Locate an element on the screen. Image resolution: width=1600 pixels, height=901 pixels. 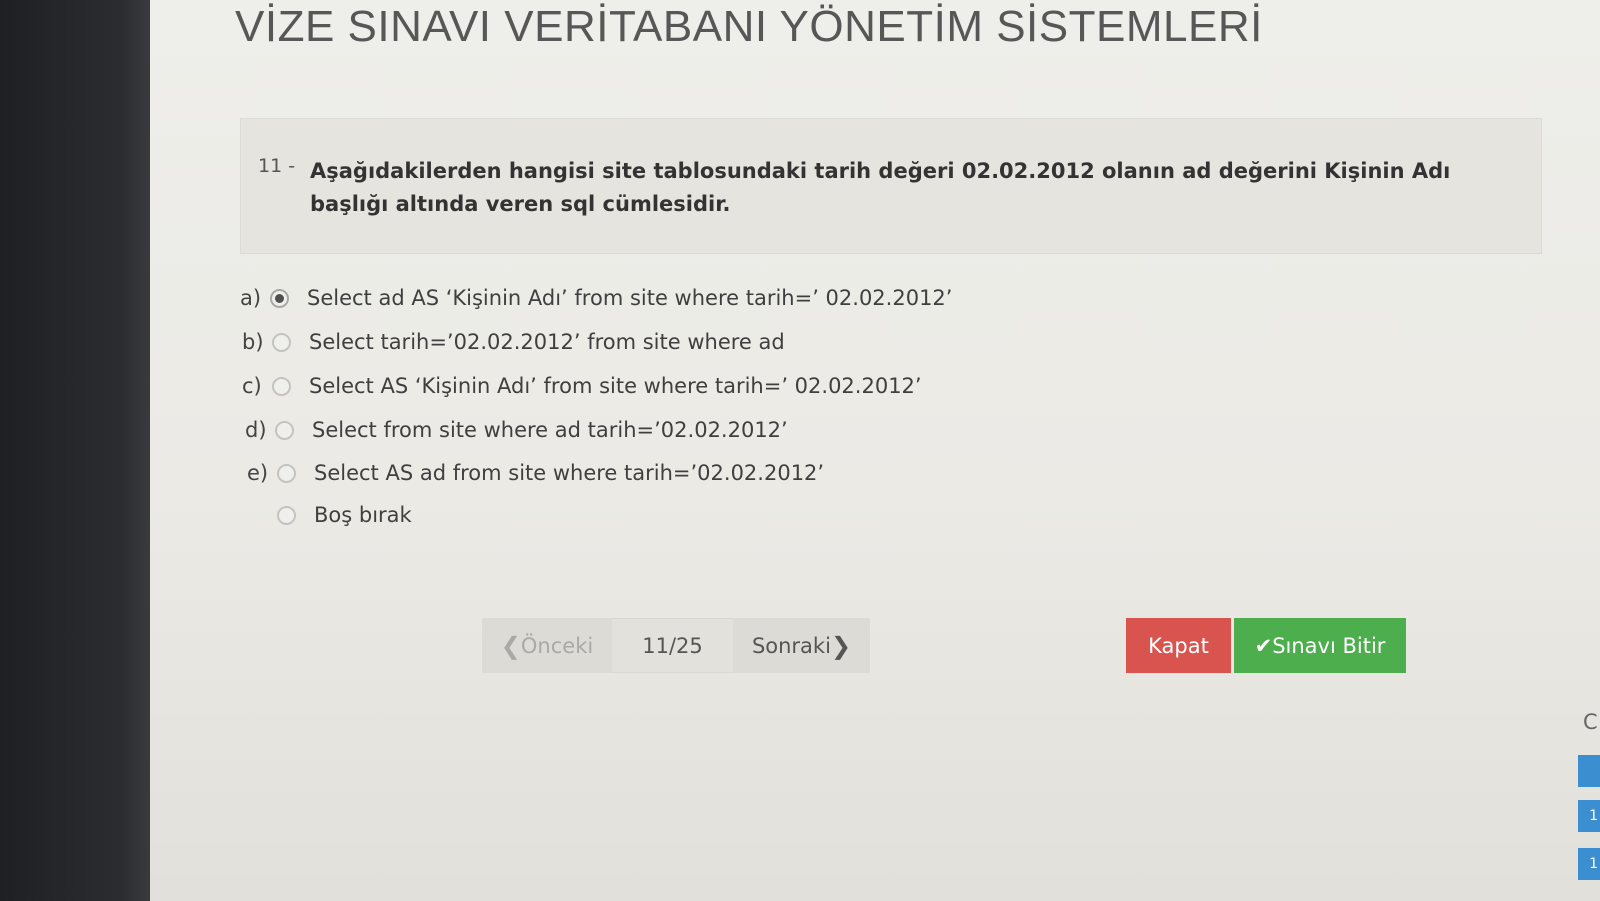
chevron-left-icon: ❮ is located at coordinates (510, 645).